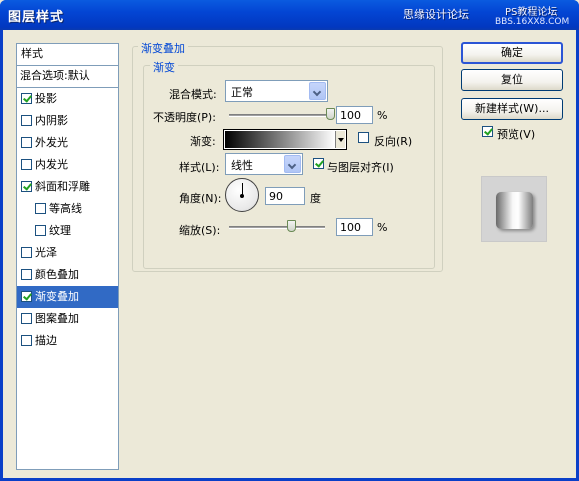  Describe the element at coordinates (164, 67) in the screenshot. I see `section-title: 渐变` at that location.